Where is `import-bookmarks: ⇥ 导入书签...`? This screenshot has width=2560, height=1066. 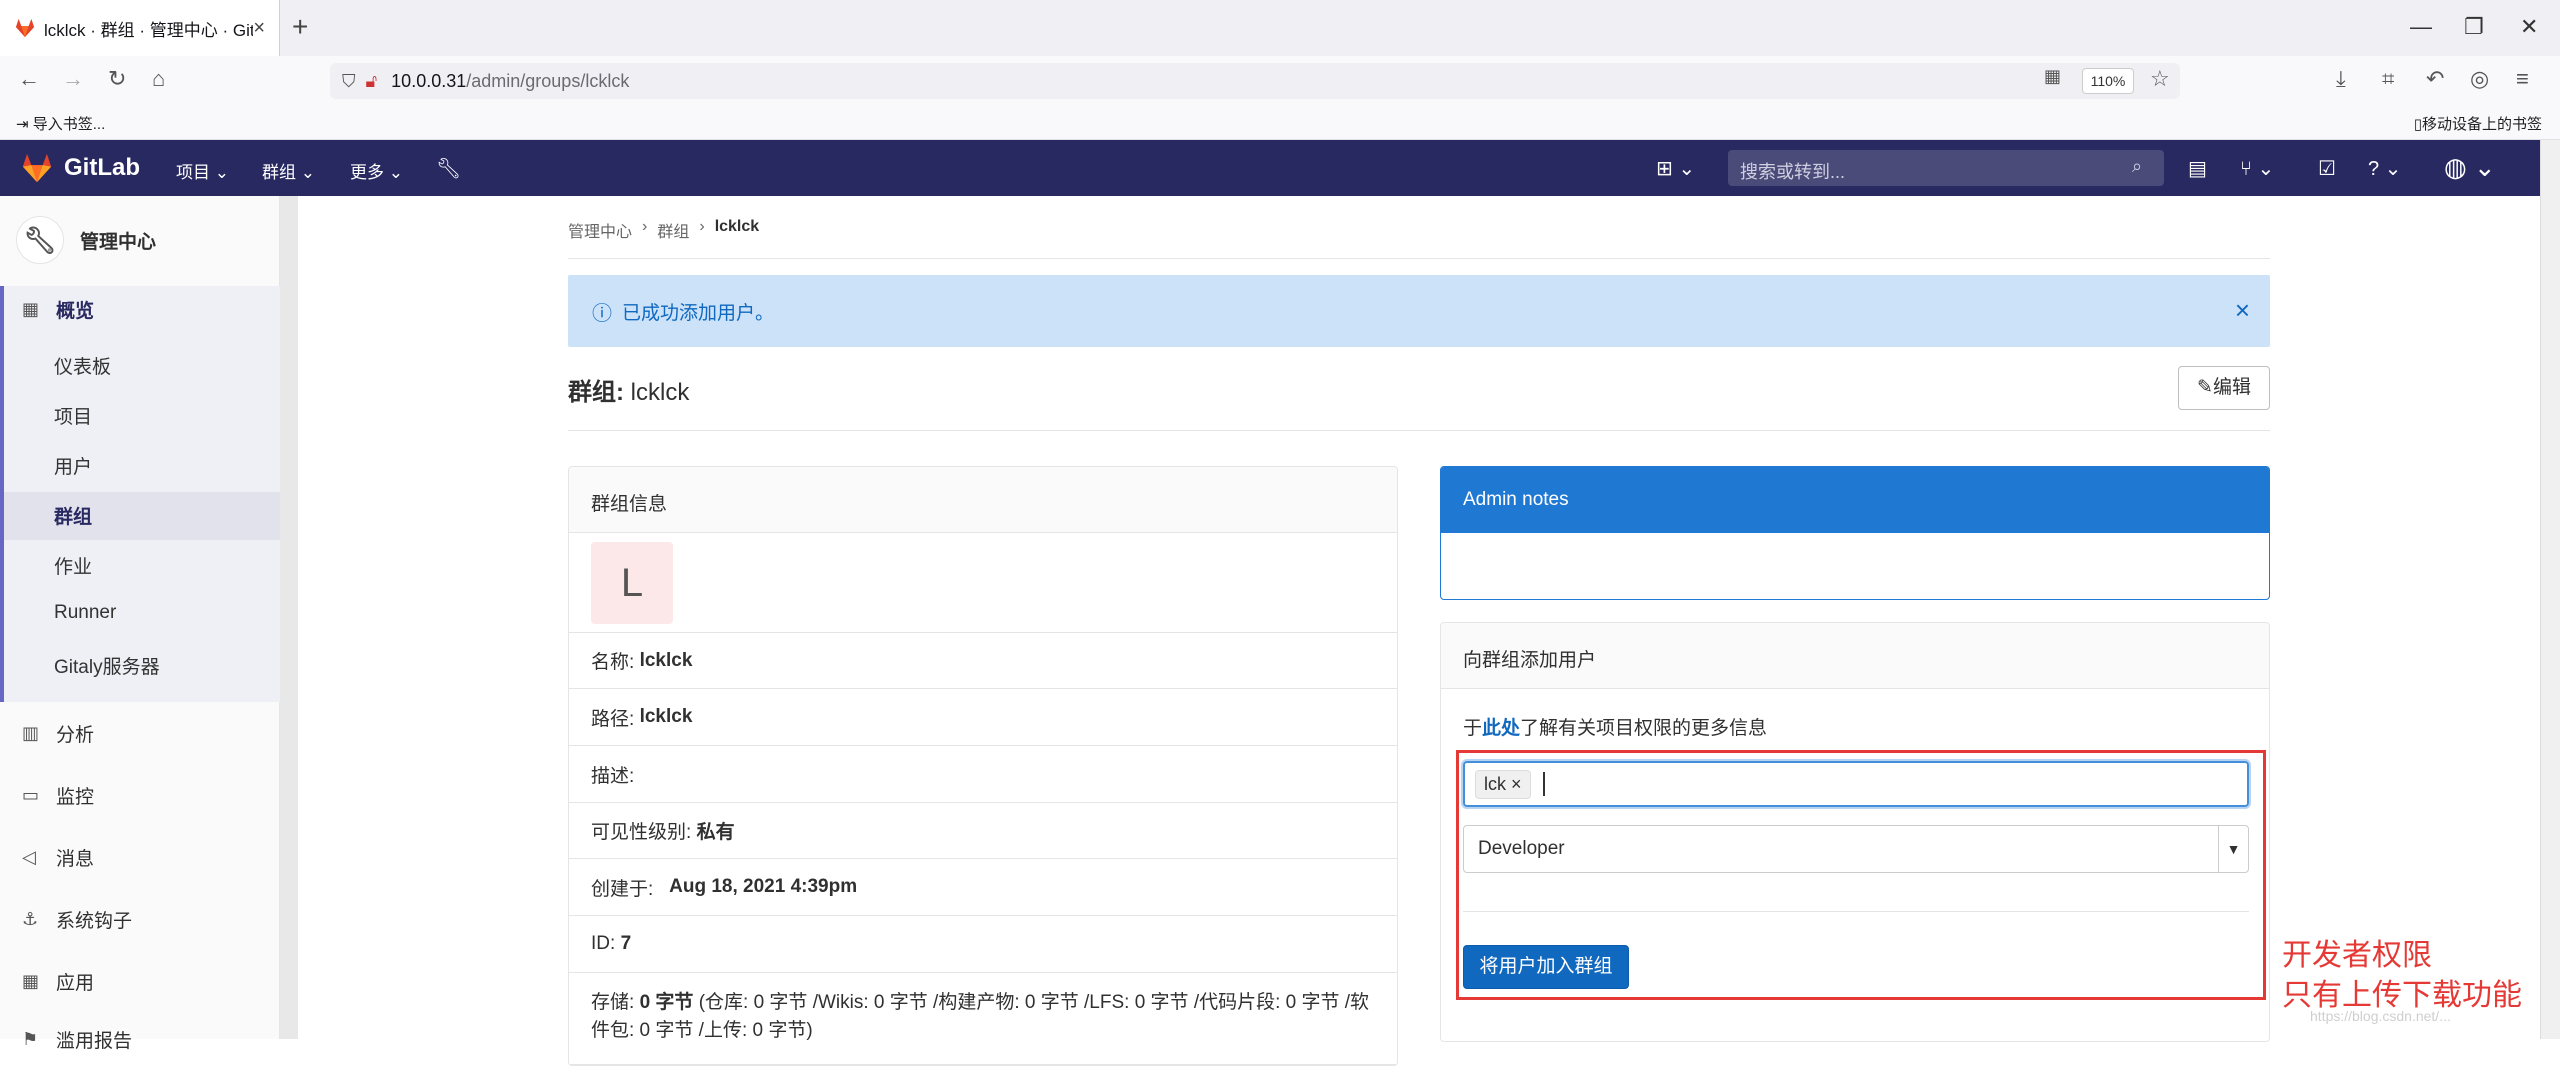 import-bookmarks: ⇥ 导入书签... is located at coordinates (60, 123).